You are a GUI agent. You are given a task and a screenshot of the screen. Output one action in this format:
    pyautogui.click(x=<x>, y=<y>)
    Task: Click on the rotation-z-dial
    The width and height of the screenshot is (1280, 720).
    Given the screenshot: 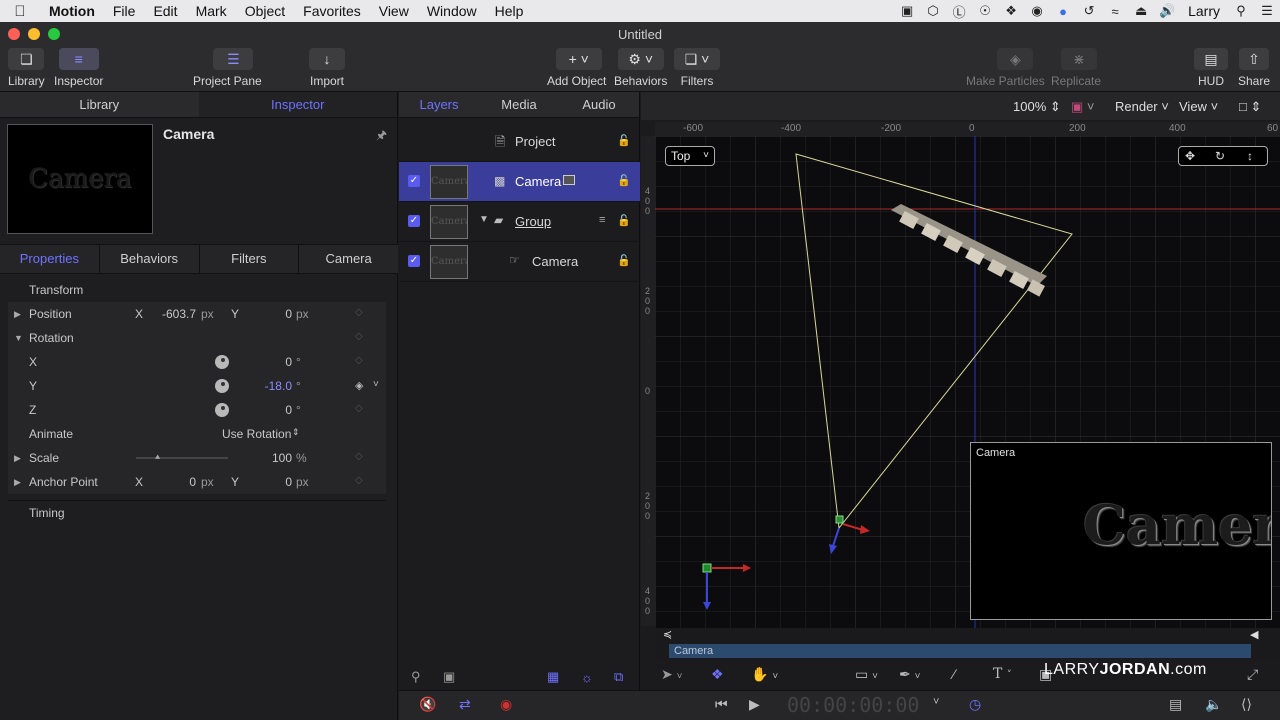 What is the action you would take?
    pyautogui.click(x=222, y=410)
    